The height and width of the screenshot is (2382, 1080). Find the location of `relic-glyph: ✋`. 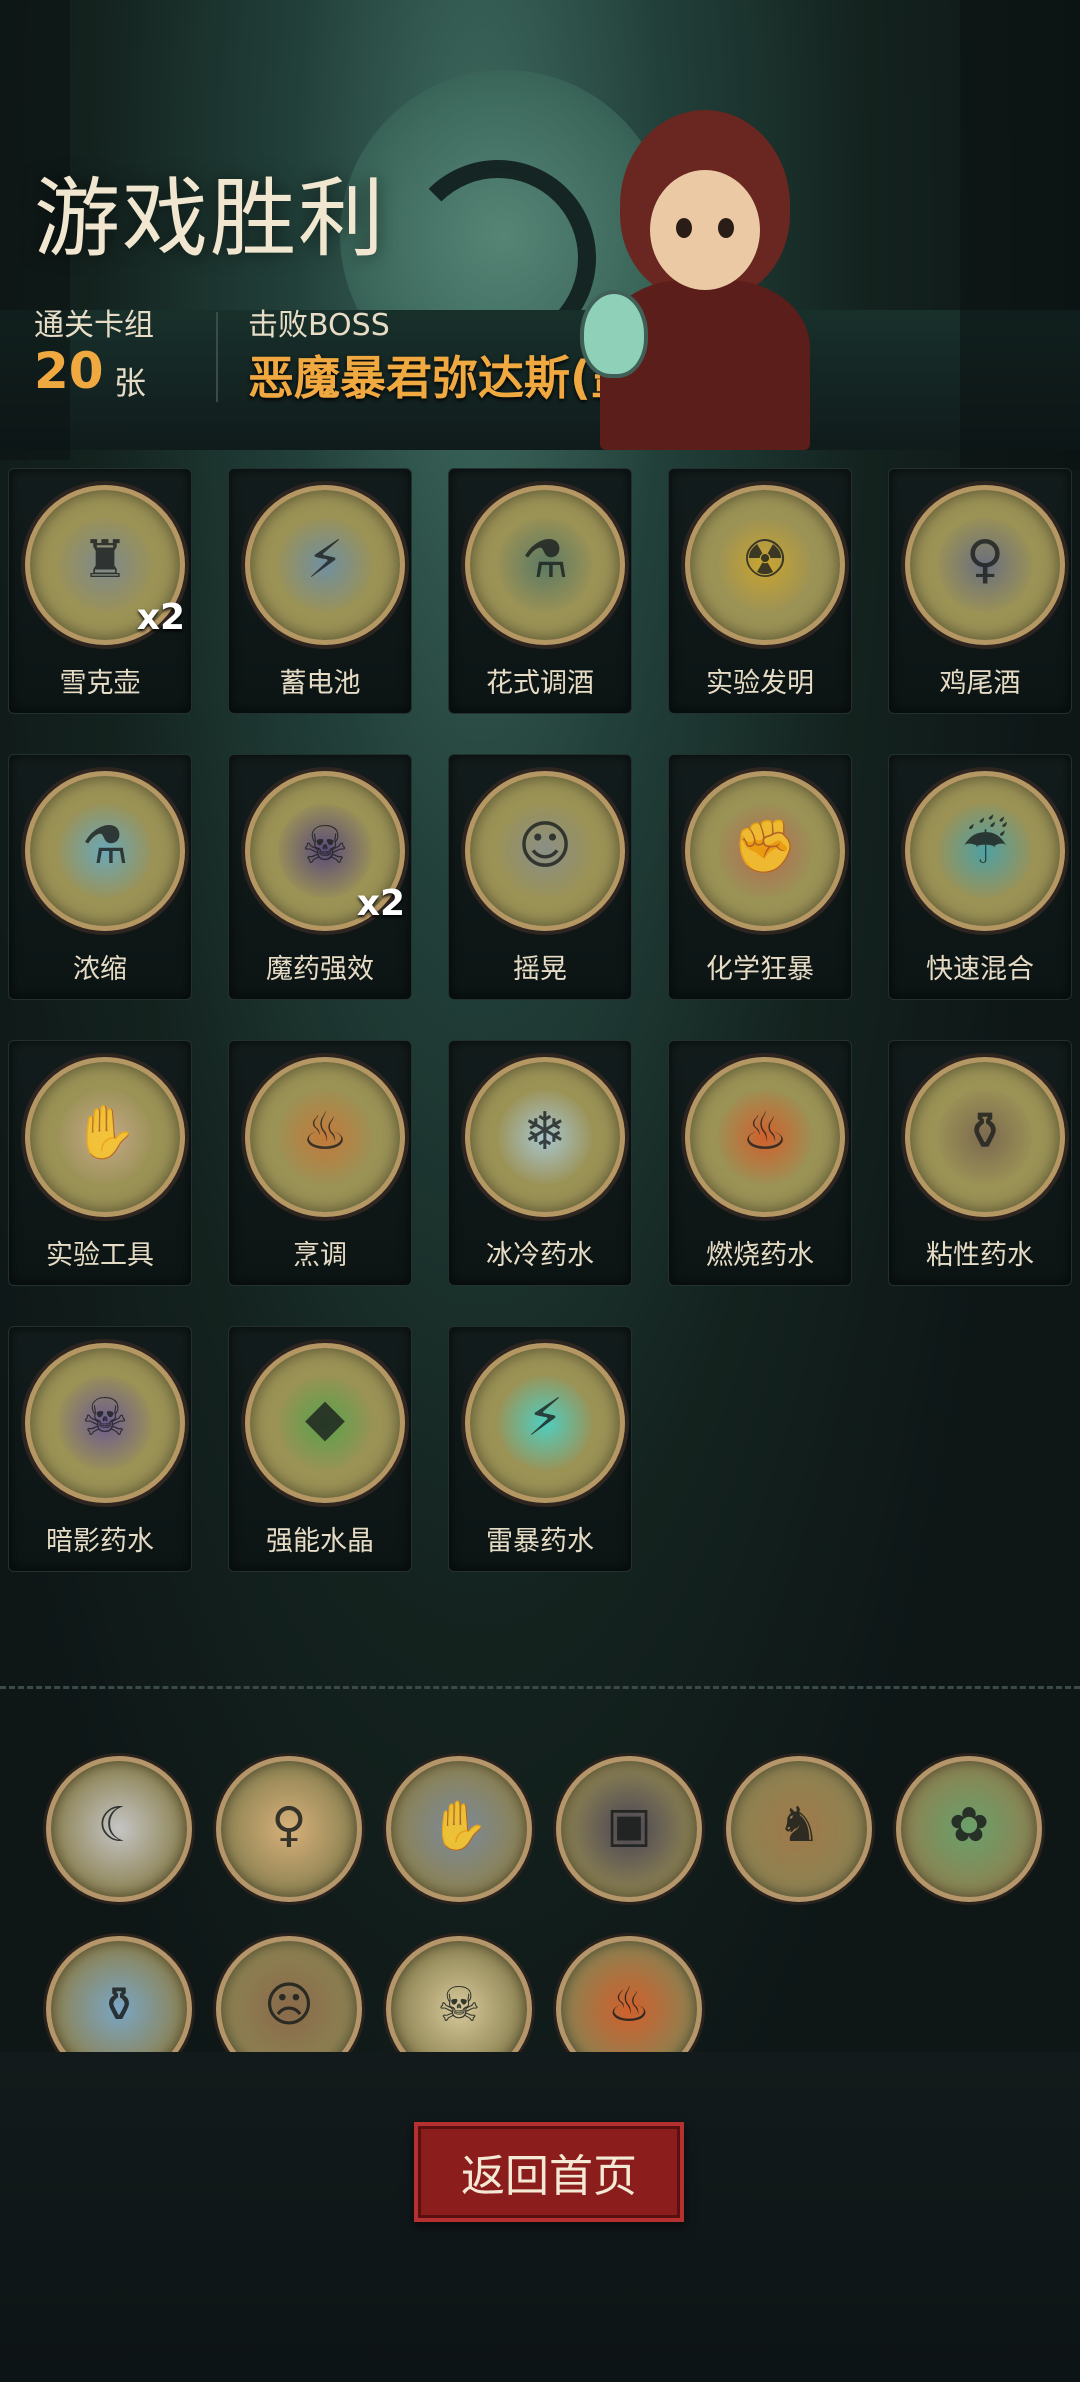

relic-glyph: ✋ is located at coordinates (459, 1826).